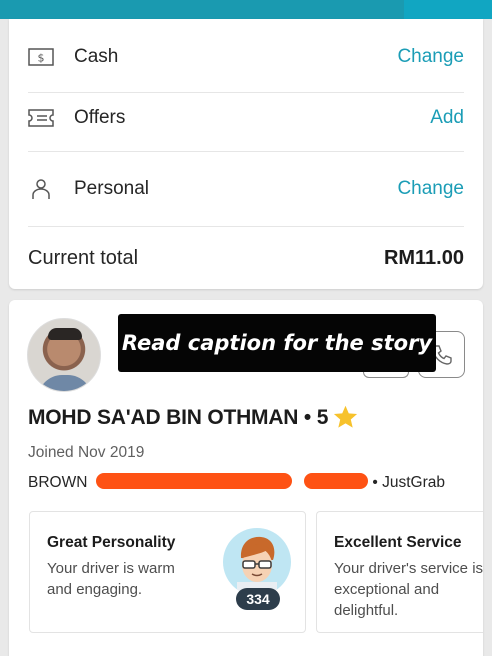  What do you see at coordinates (398, 542) in the screenshot?
I see `compliment-title: Excellent Service` at bounding box center [398, 542].